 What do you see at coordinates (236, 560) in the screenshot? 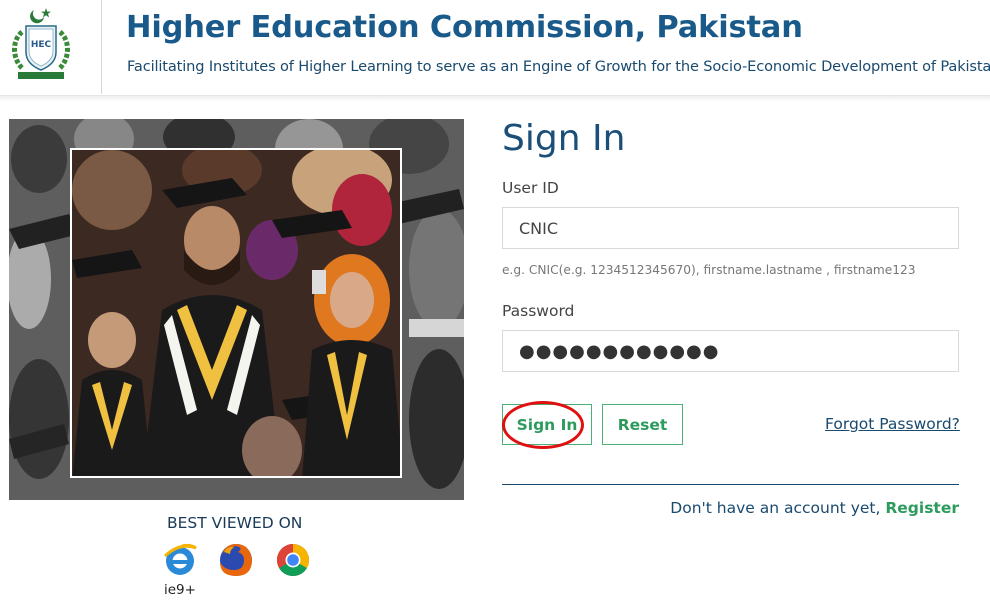
I see `firefox-icon` at bounding box center [236, 560].